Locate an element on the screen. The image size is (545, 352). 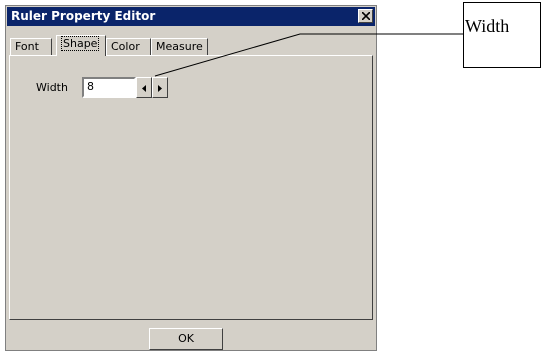
width-callout-box: Width is located at coordinates (502, 35).